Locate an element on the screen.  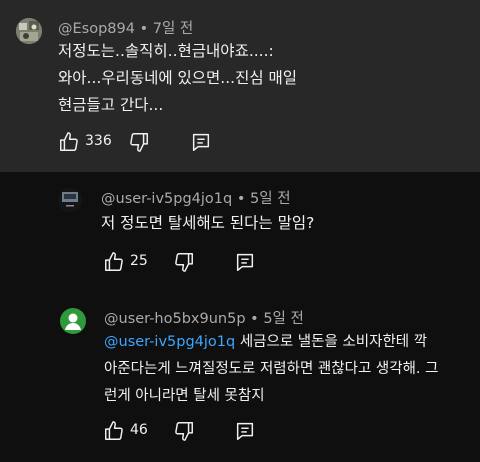
comment-time: 7일 전 is located at coordinates (173, 29).